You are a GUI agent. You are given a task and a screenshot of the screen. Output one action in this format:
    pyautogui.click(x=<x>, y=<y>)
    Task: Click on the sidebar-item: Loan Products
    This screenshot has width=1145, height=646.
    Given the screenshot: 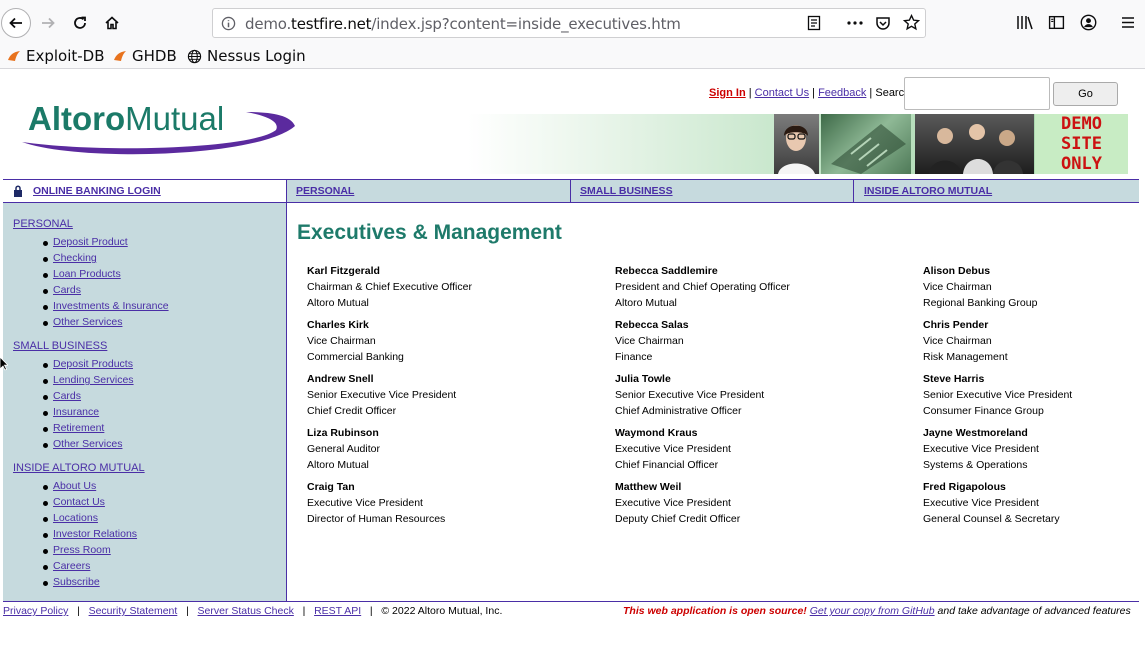 What is the action you would take?
    pyautogui.click(x=106, y=276)
    